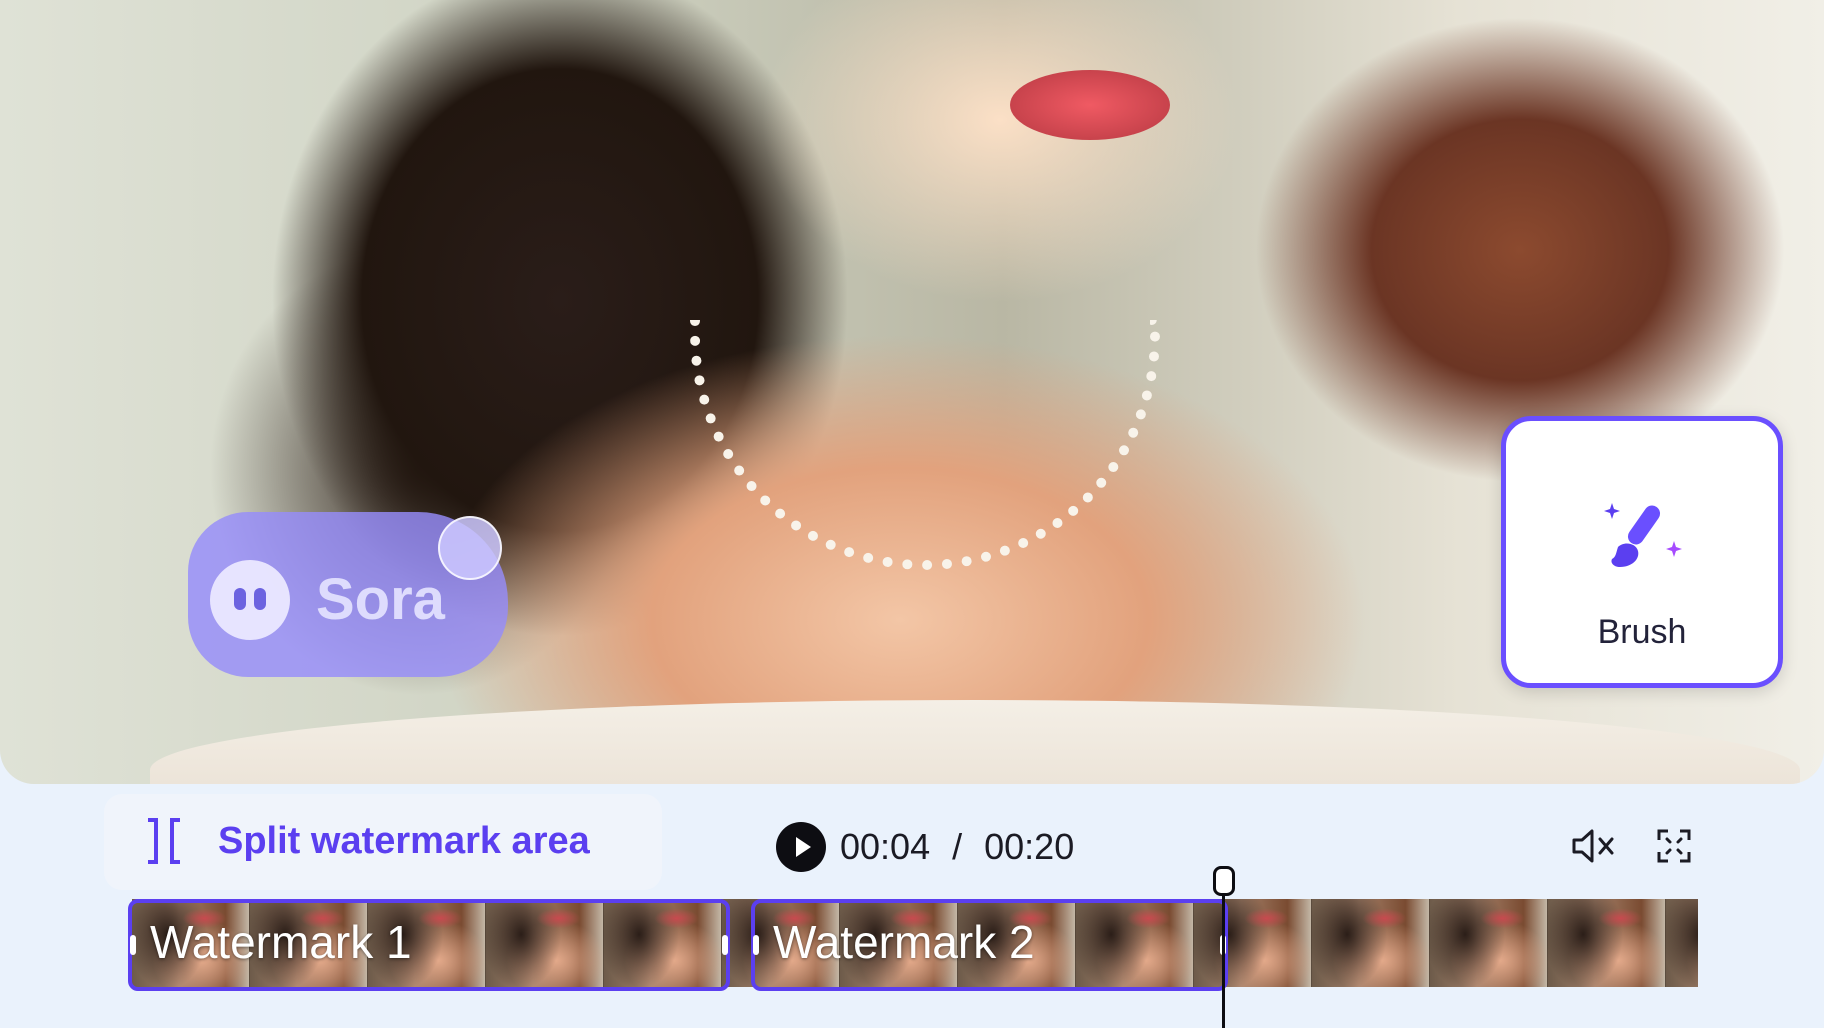 The width and height of the screenshot is (1824, 1028). Describe the element at coordinates (404, 841) in the screenshot. I see `split-watermark-area-label: Split watermark area` at that location.